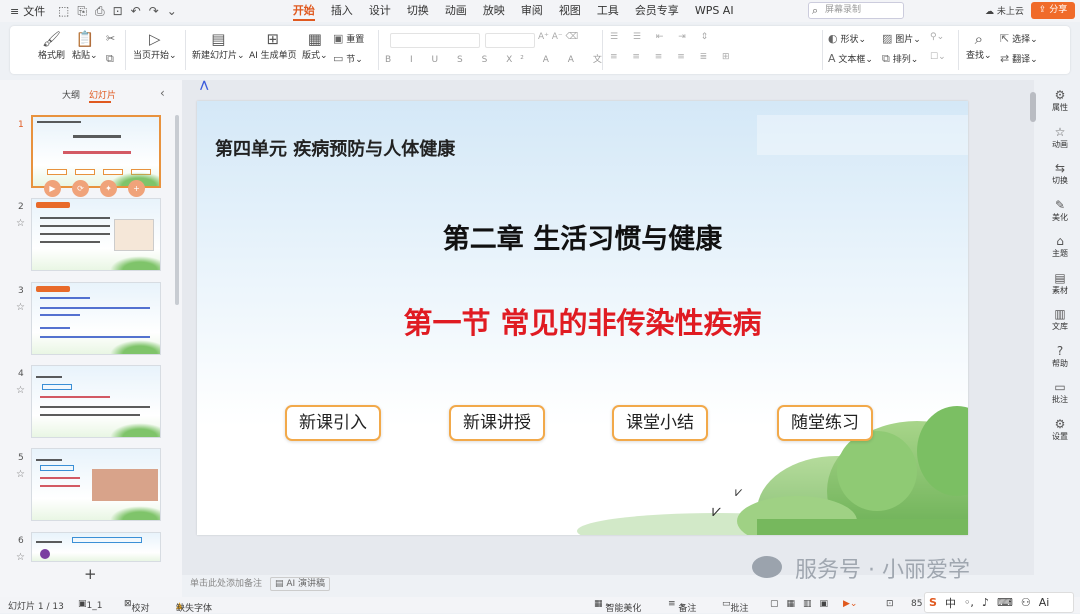  I want to click on lesson-teaching-button: 新课讲授, so click(497, 423).